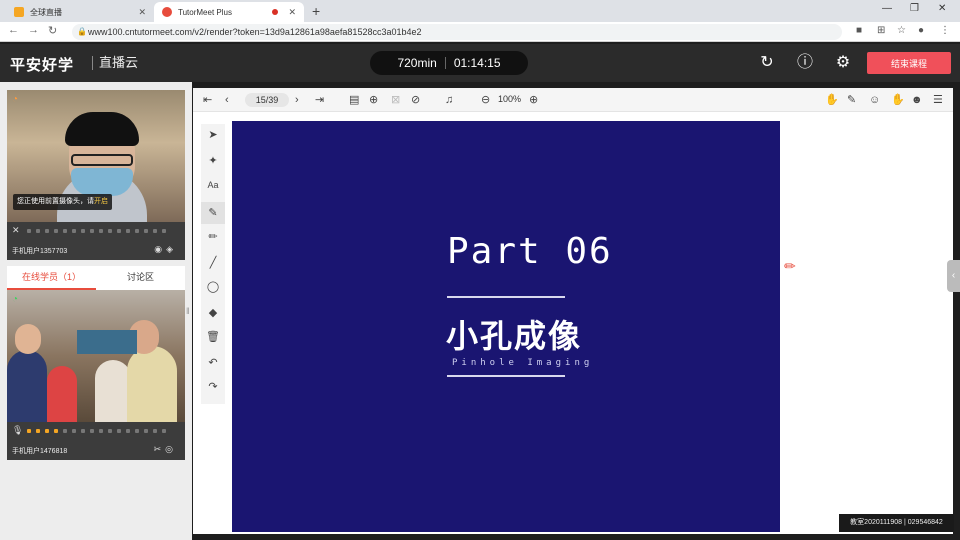 The height and width of the screenshot is (540, 960). I want to click on end-class-button: 结束课程, so click(909, 63).